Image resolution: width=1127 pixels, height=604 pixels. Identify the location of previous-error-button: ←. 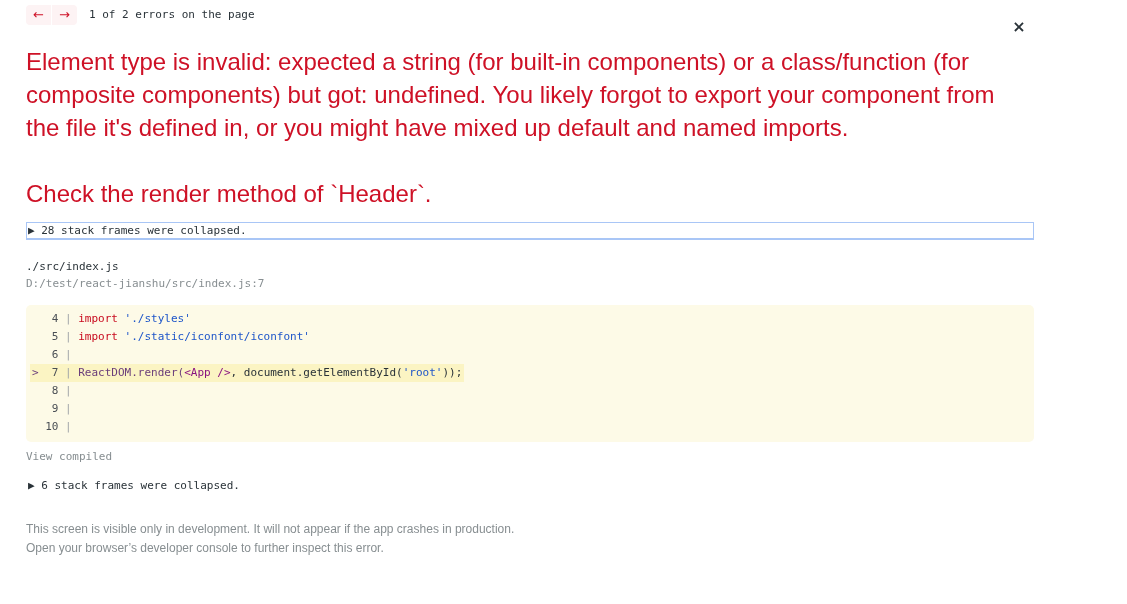
(38, 15).